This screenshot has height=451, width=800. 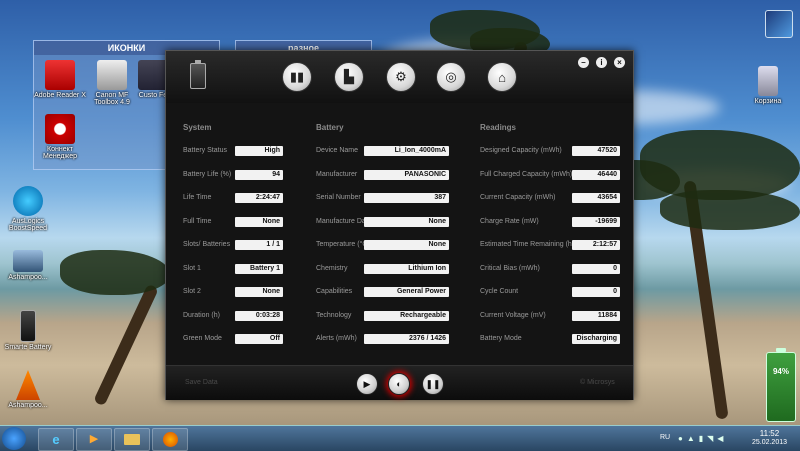 I want to click on home-button: ⌂, so click(x=502, y=77).